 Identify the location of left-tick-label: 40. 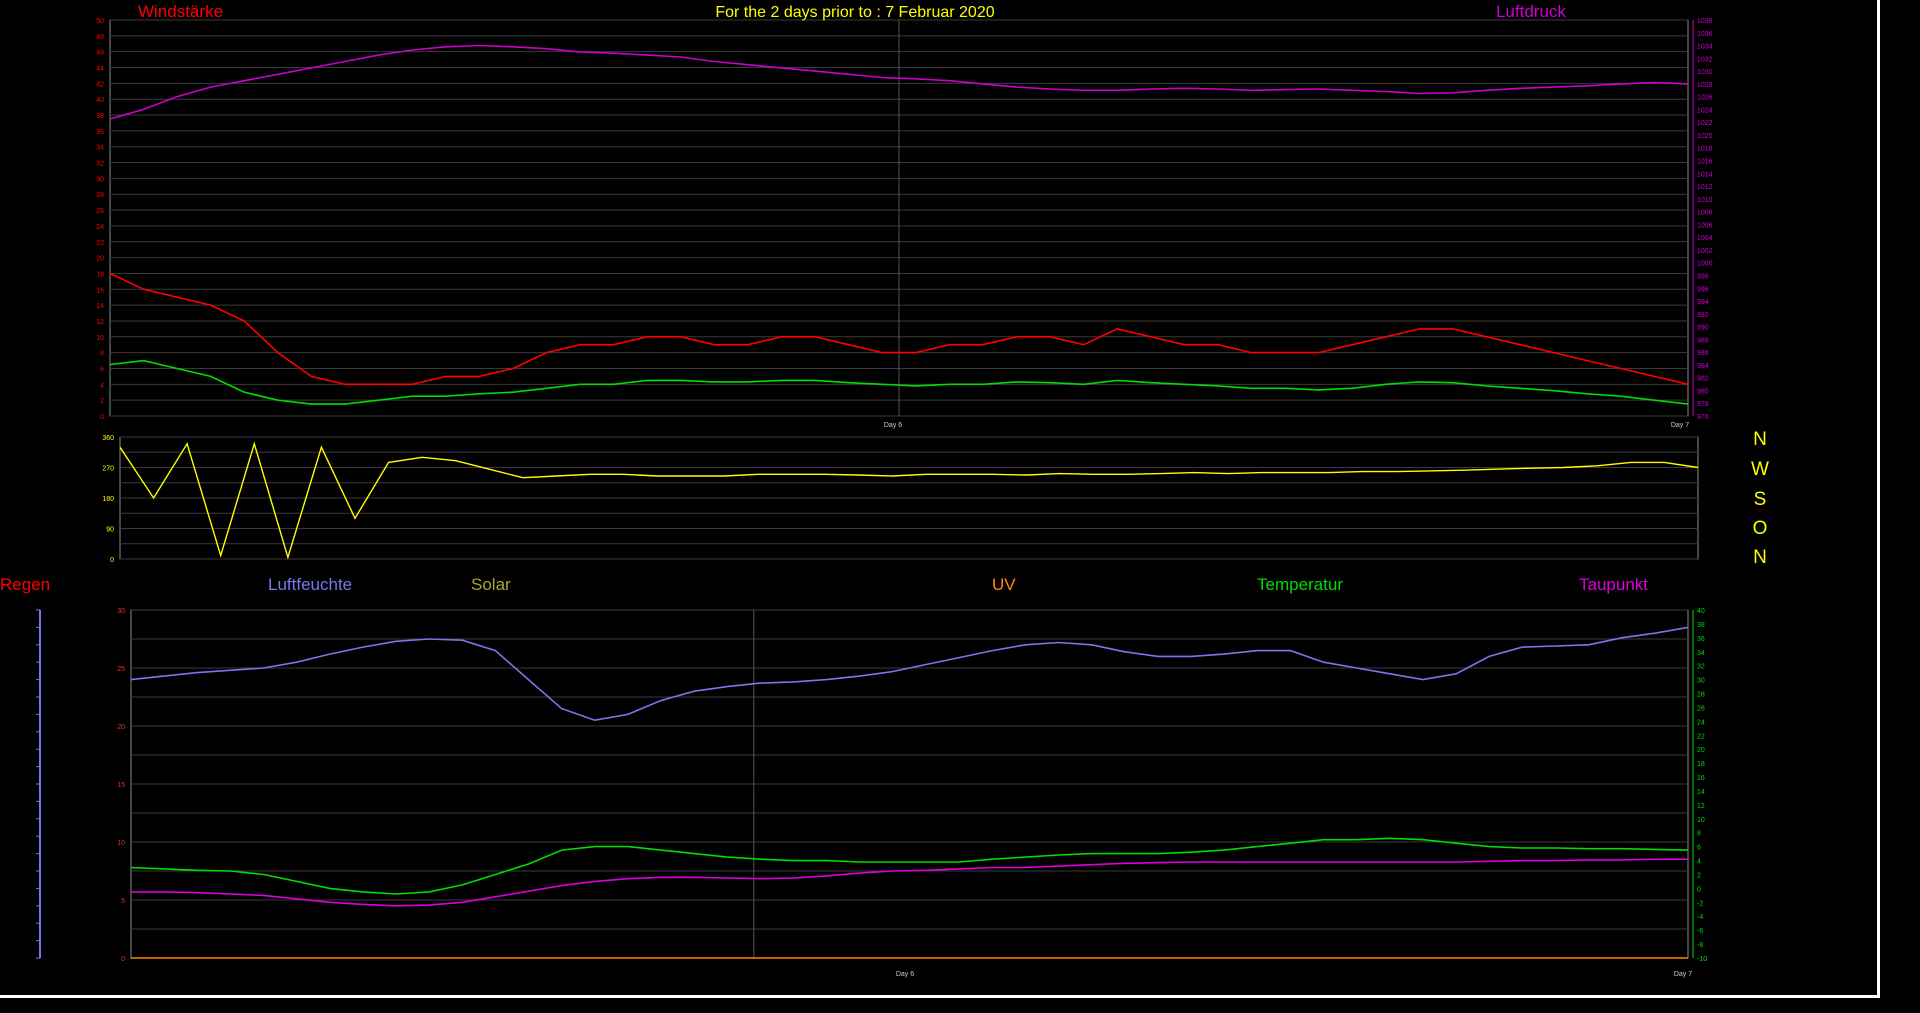
(100, 100).